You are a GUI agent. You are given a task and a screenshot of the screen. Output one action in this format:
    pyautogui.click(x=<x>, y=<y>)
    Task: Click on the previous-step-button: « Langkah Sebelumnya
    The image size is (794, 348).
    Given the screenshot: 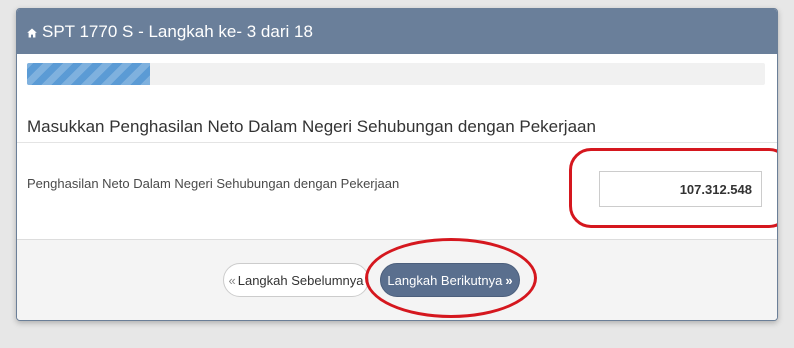 What is the action you would take?
    pyautogui.click(x=296, y=280)
    